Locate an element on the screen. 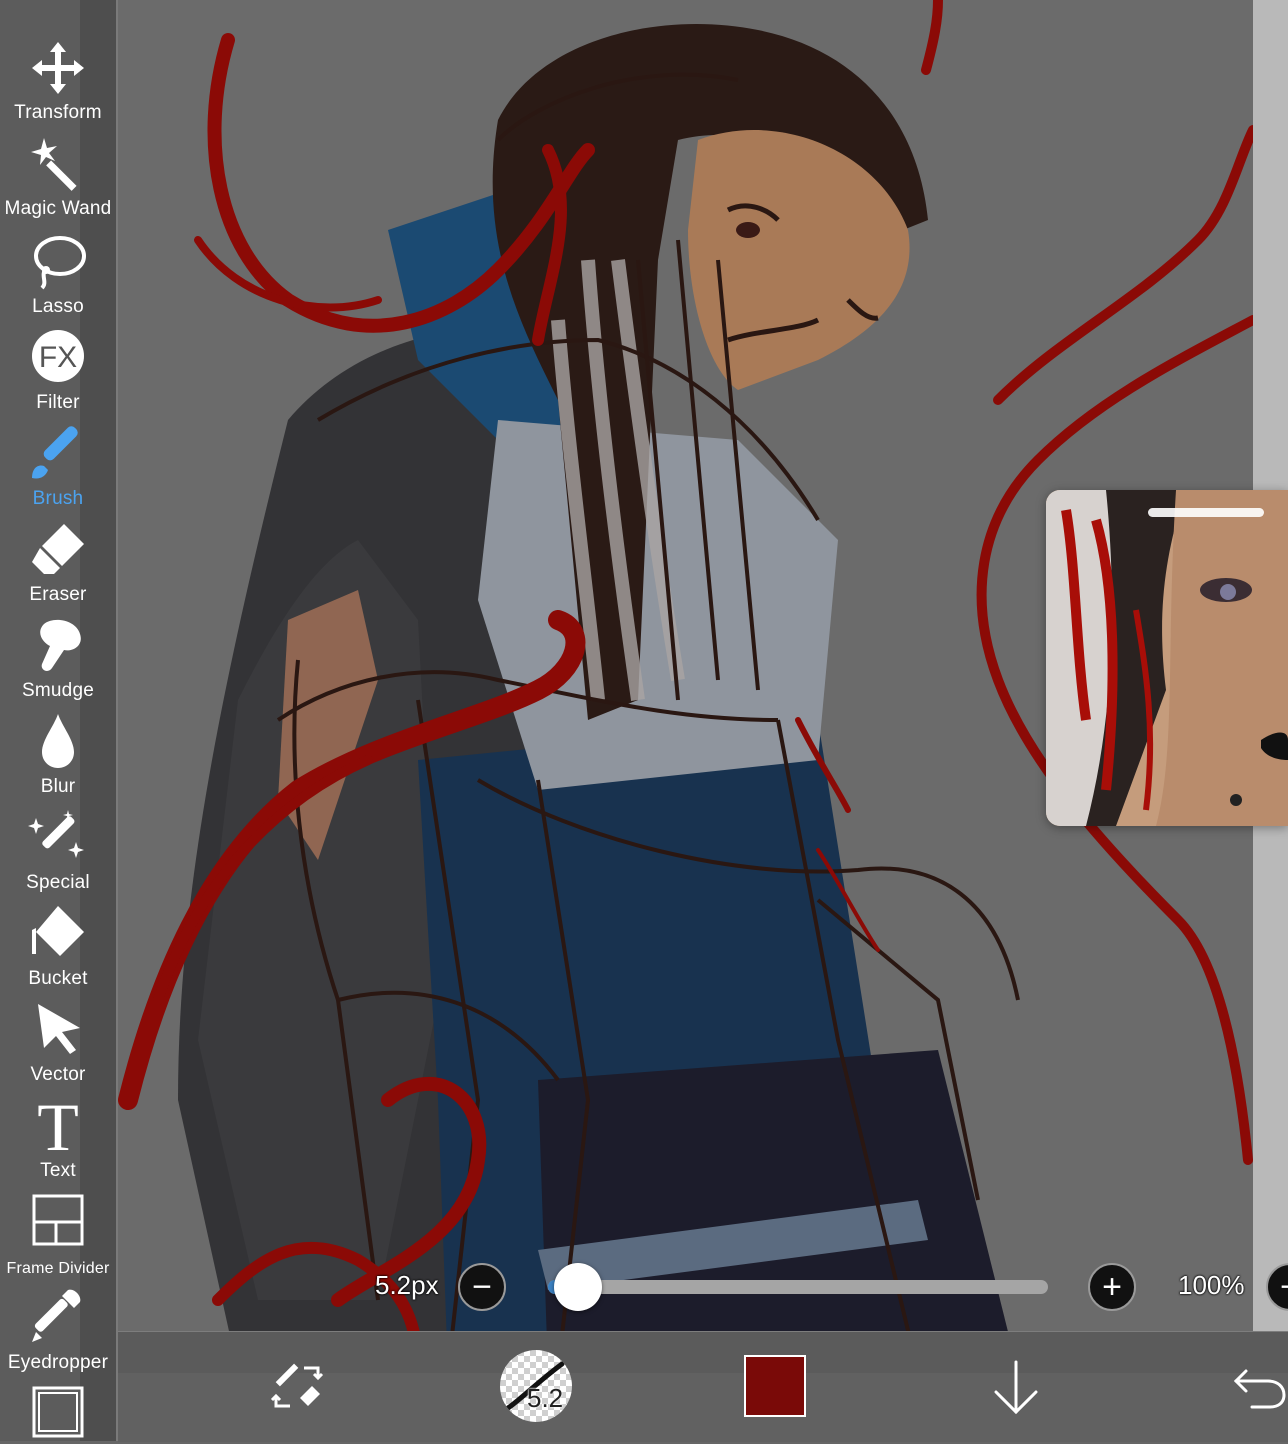  brush-size-value: 5.2 is located at coordinates (545, 1398).